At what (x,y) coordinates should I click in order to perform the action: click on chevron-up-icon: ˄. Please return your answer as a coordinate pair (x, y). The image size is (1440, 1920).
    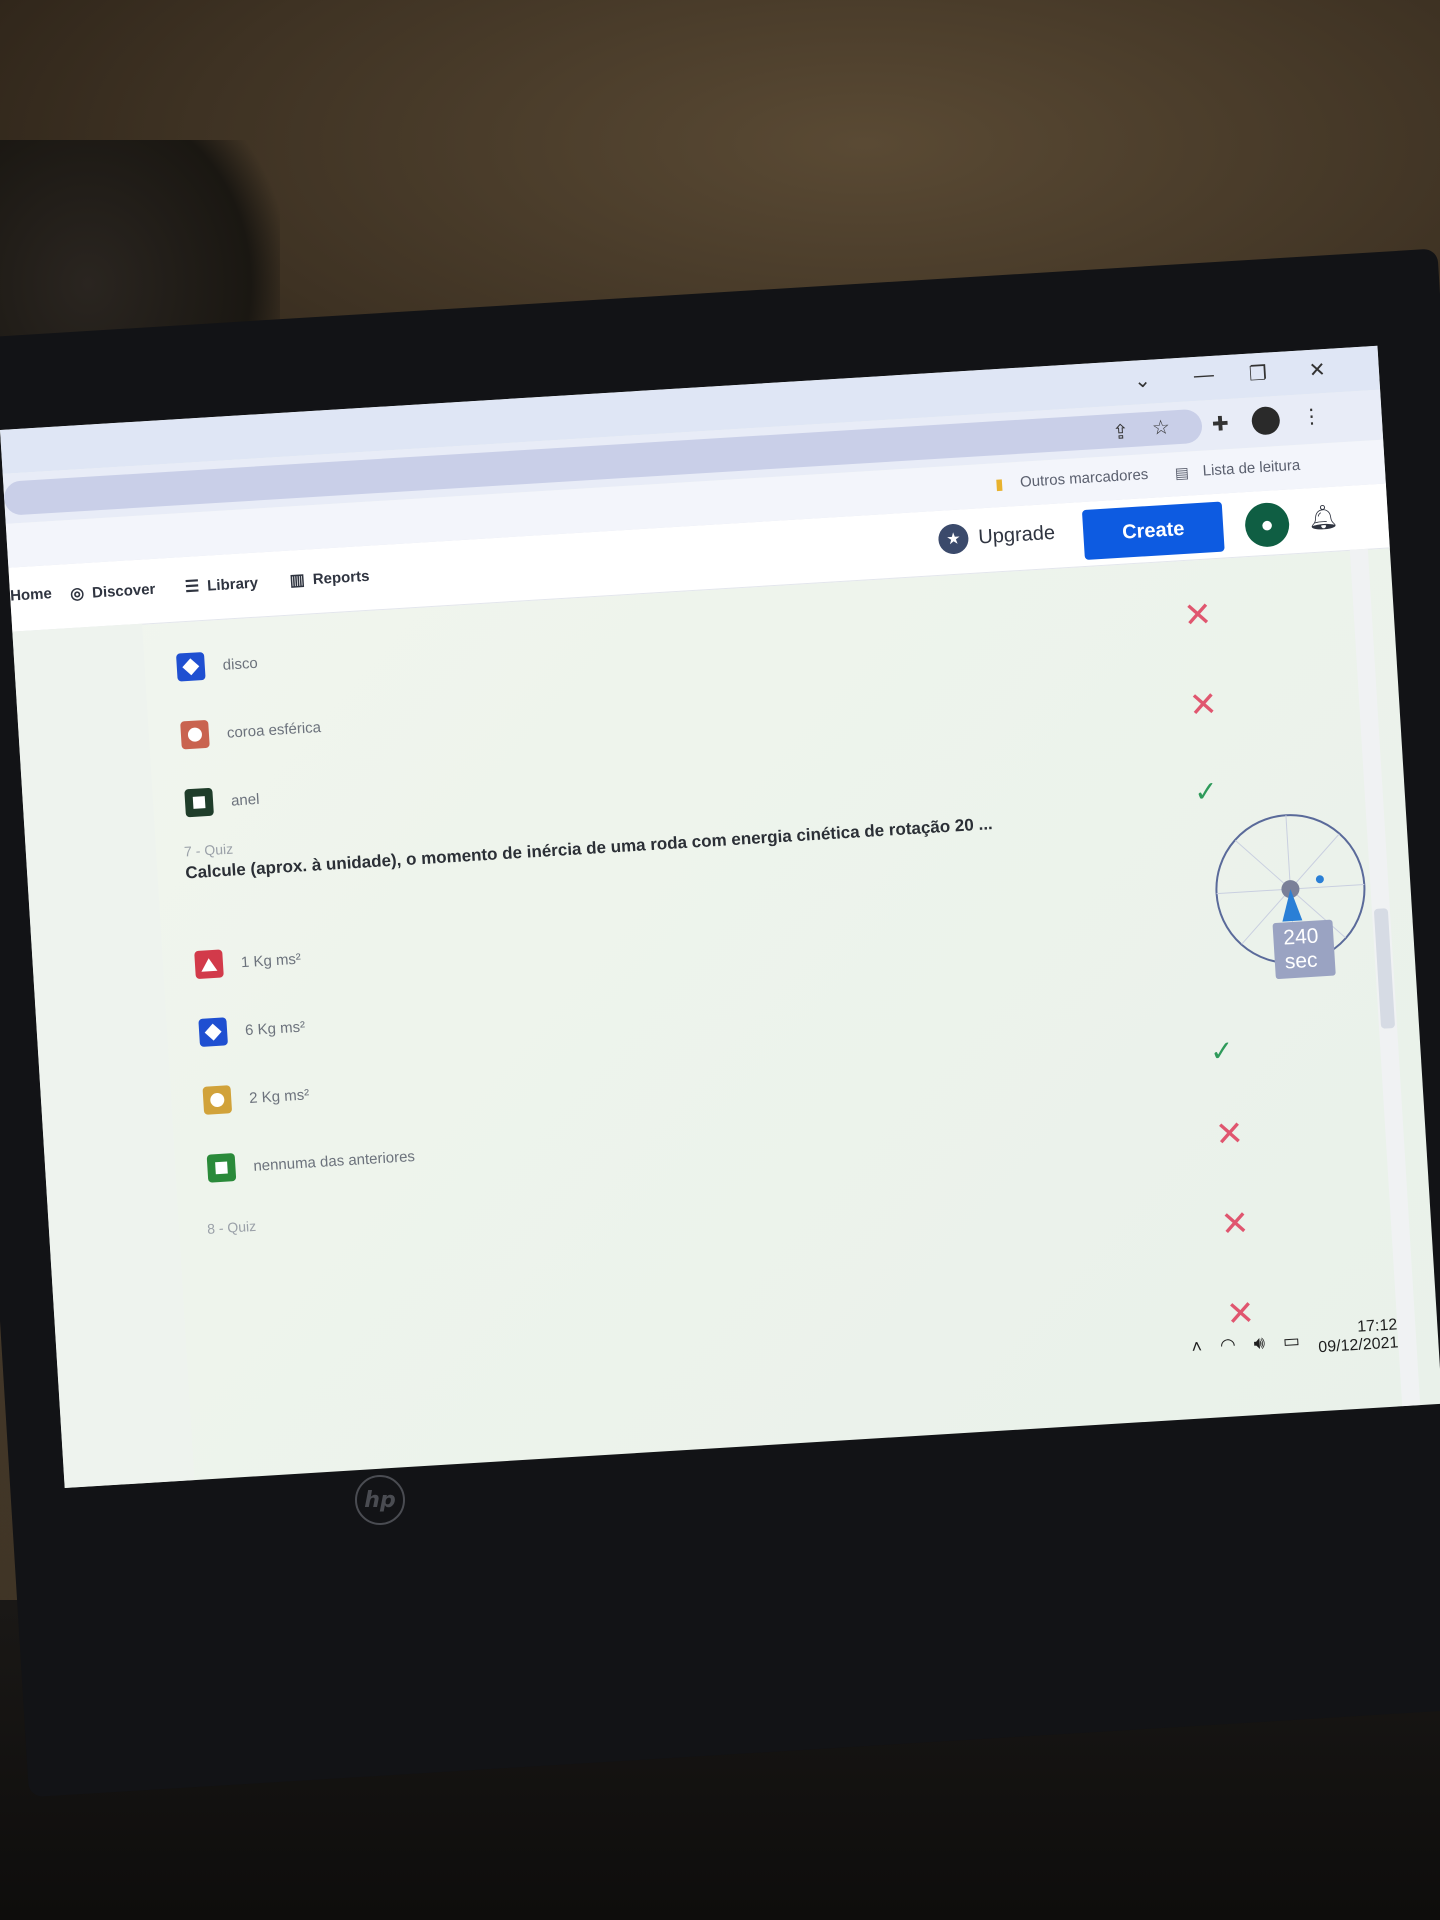
    Looking at the image, I should click on (1197, 1347).